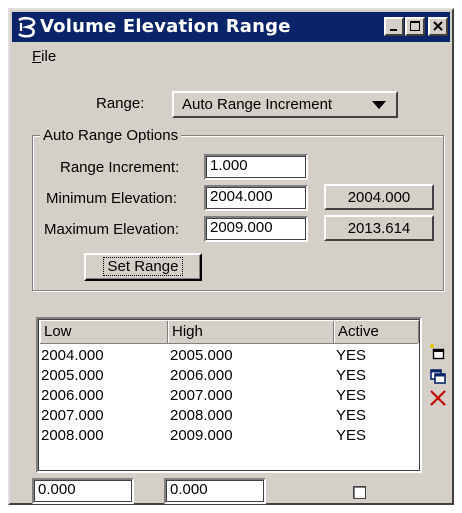 The height and width of the screenshot is (513, 462). I want to click on title-bar: Volume Elevation Range, so click(231, 27).